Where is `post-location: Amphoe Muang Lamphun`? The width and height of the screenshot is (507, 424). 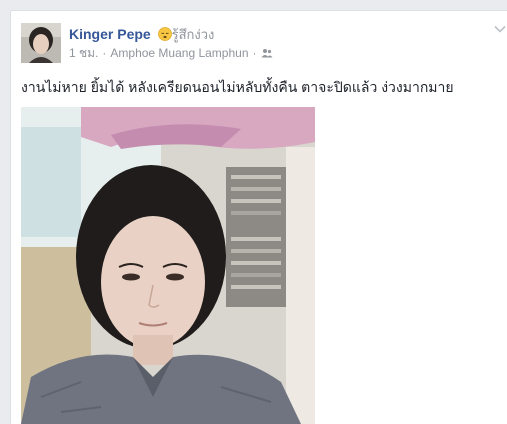
post-location: Amphoe Muang Lamphun is located at coordinates (179, 53).